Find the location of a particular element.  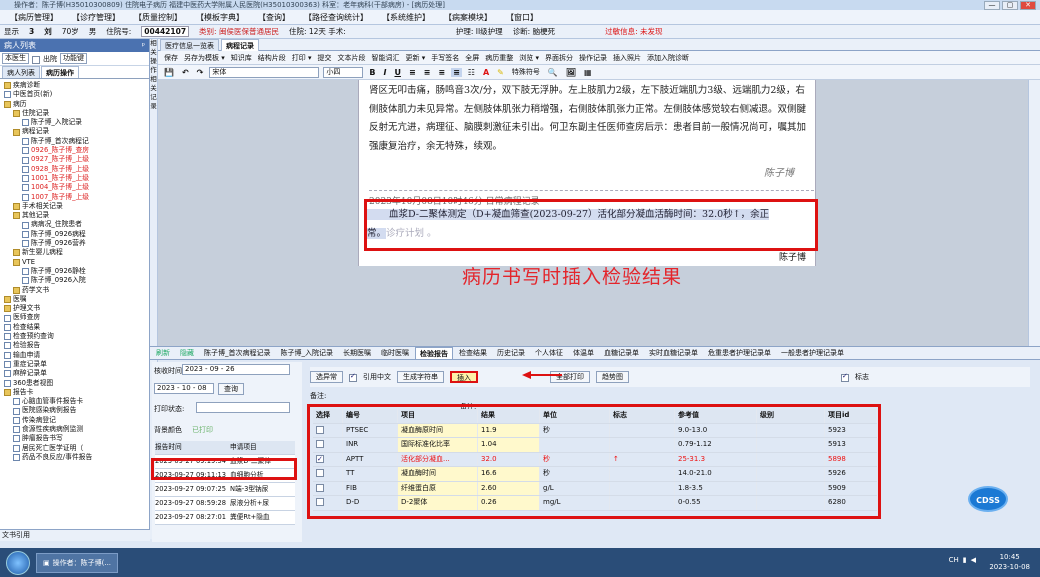

tree-item: 1007_陈子博_上级 is located at coordinates (74, 197).